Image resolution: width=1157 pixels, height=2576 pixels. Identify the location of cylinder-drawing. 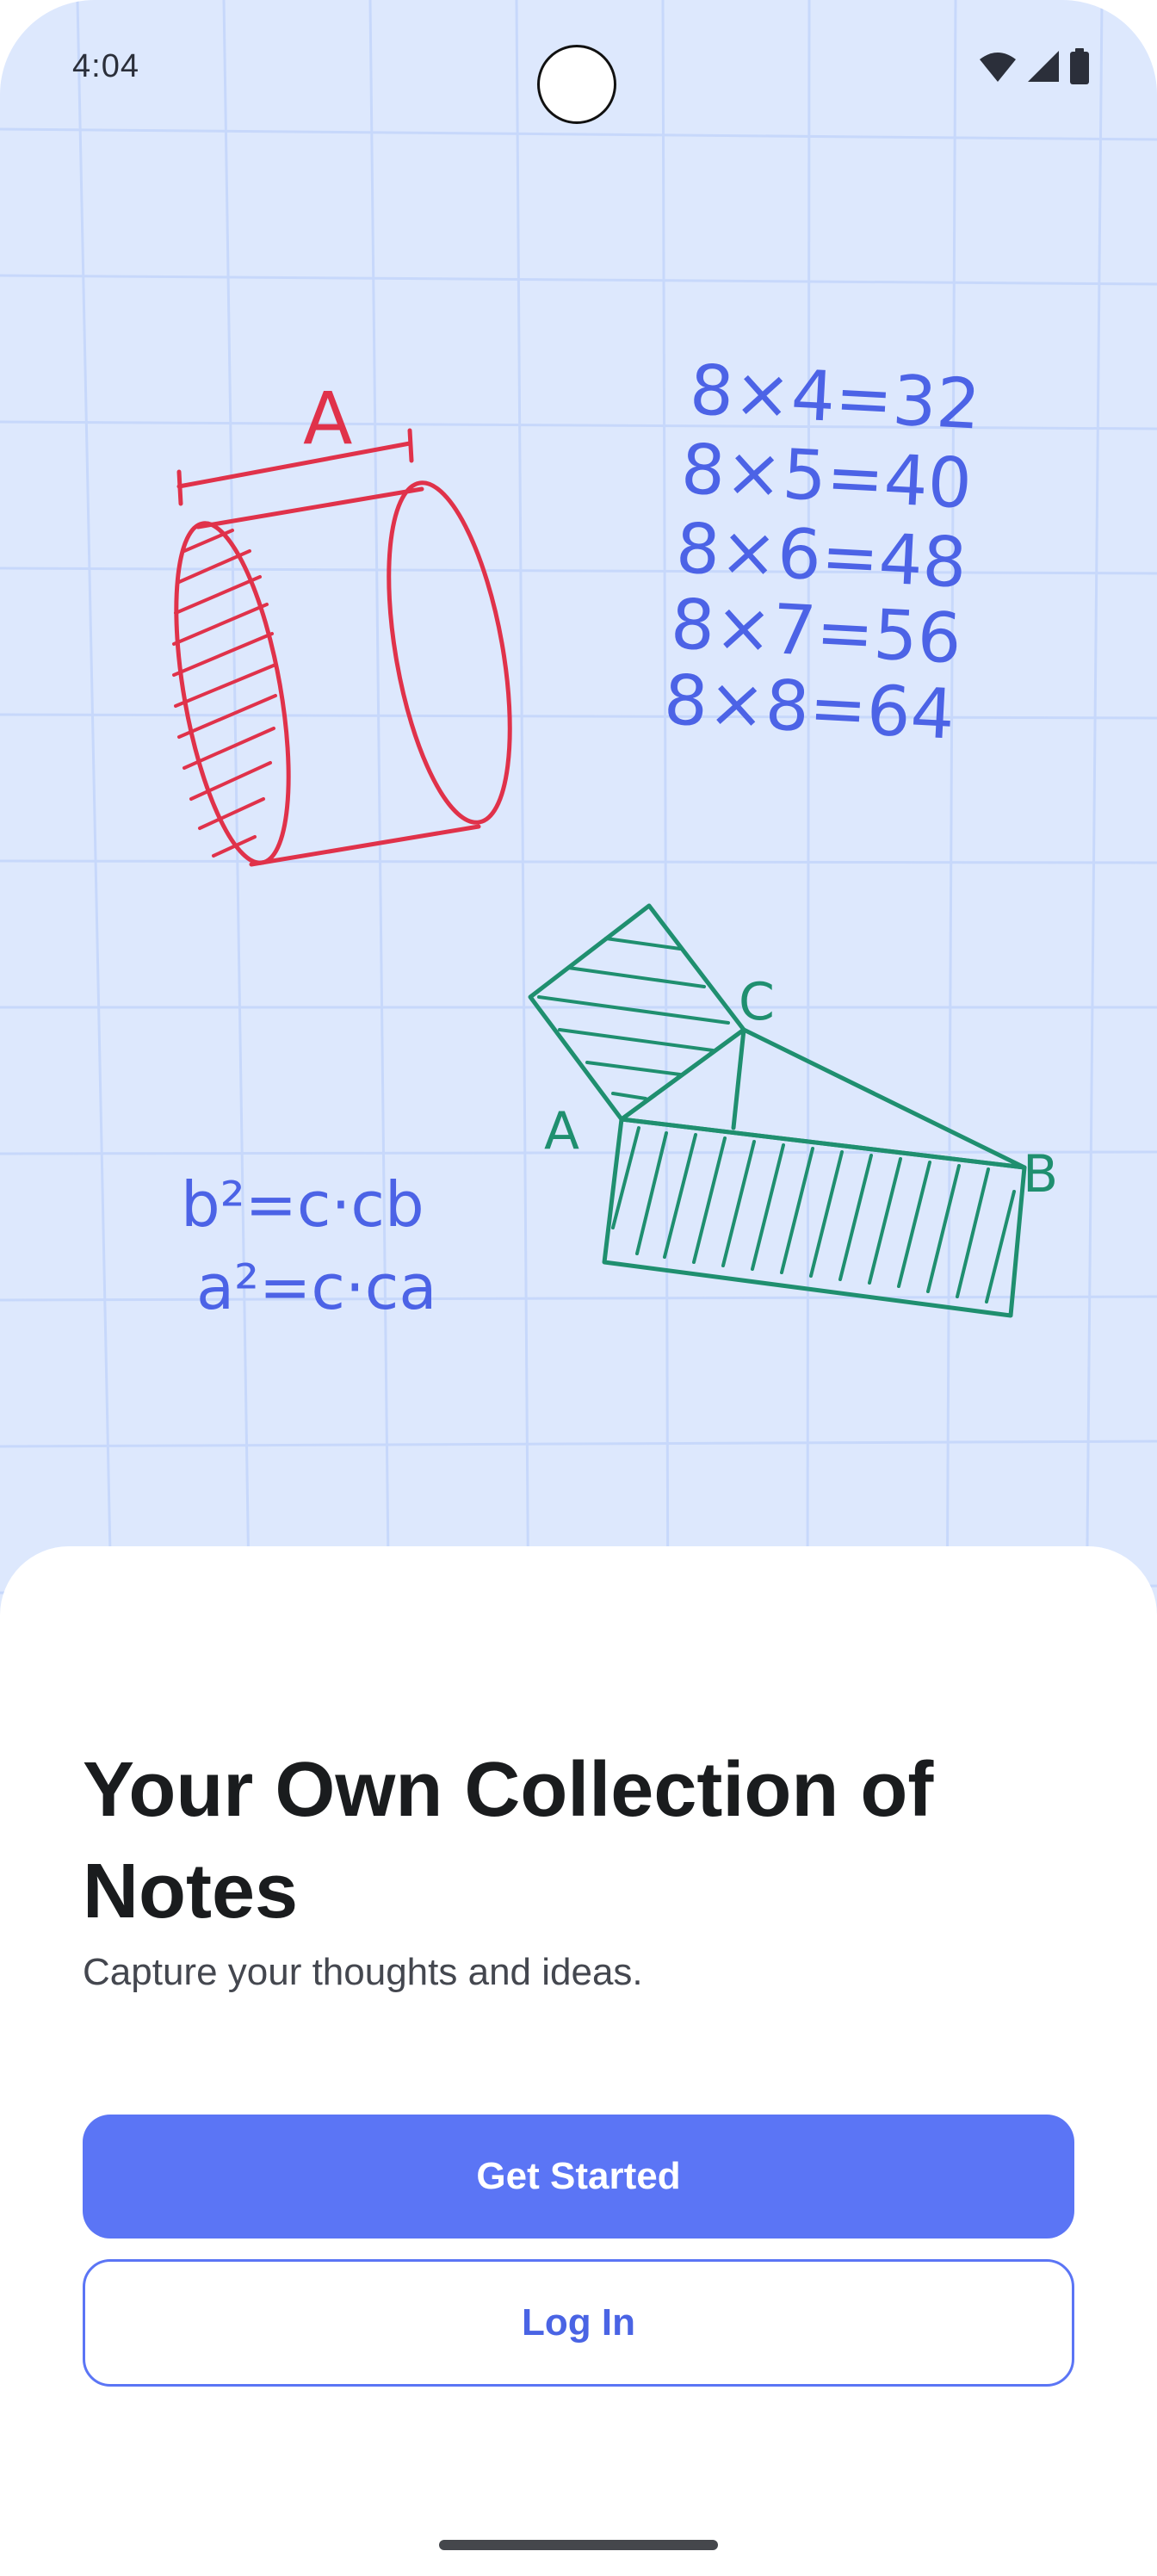
(342, 647).